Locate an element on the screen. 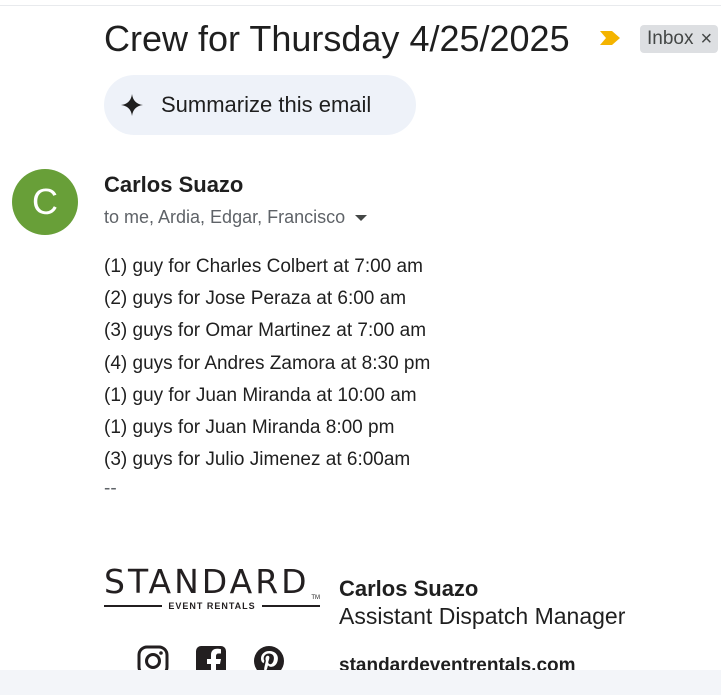 This screenshot has height=695, width=721. sender-avatar: C is located at coordinates (45, 202).